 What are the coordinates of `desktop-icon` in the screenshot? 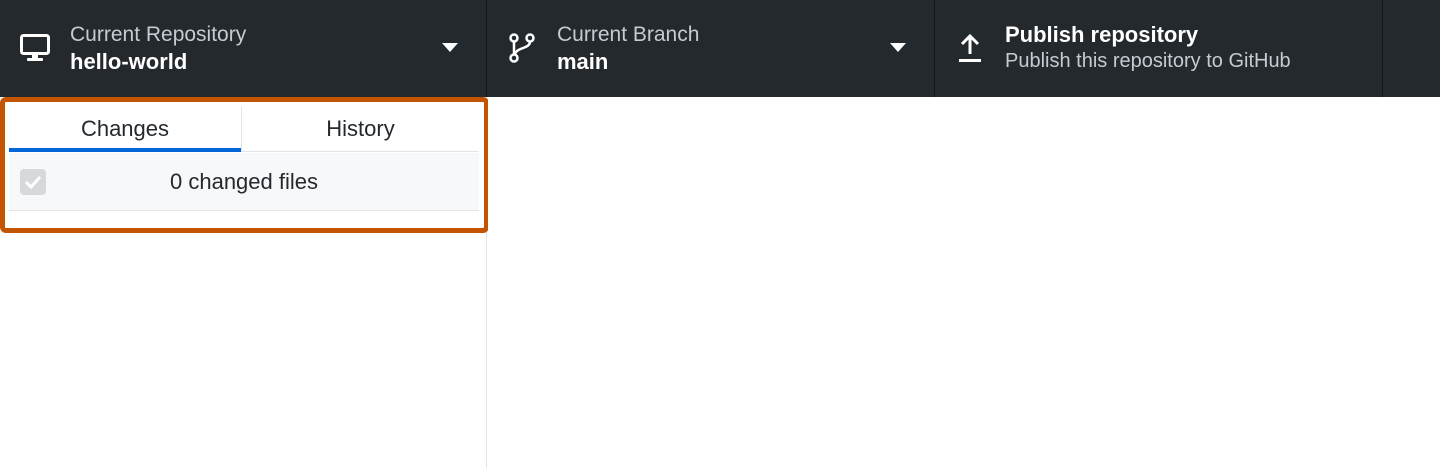 It's located at (35, 48).